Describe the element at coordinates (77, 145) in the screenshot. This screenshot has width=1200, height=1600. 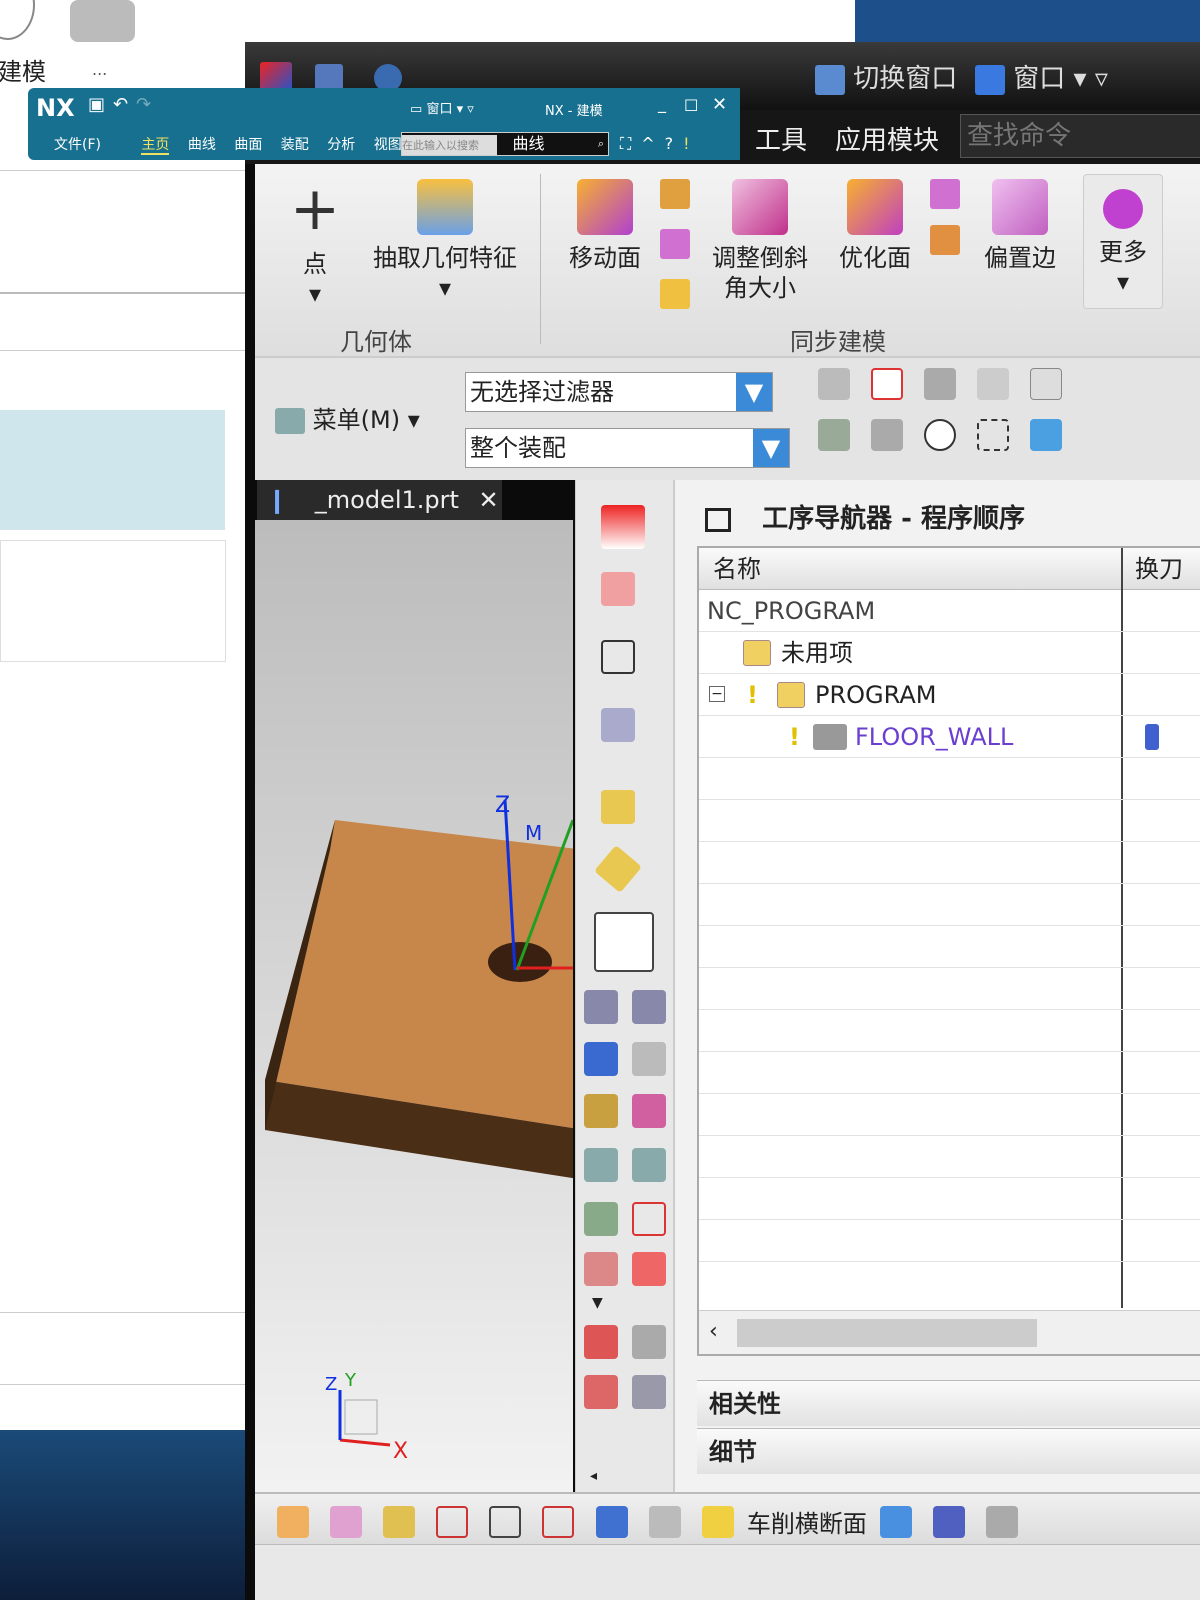
I see `tab-file: 文件(F)` at that location.